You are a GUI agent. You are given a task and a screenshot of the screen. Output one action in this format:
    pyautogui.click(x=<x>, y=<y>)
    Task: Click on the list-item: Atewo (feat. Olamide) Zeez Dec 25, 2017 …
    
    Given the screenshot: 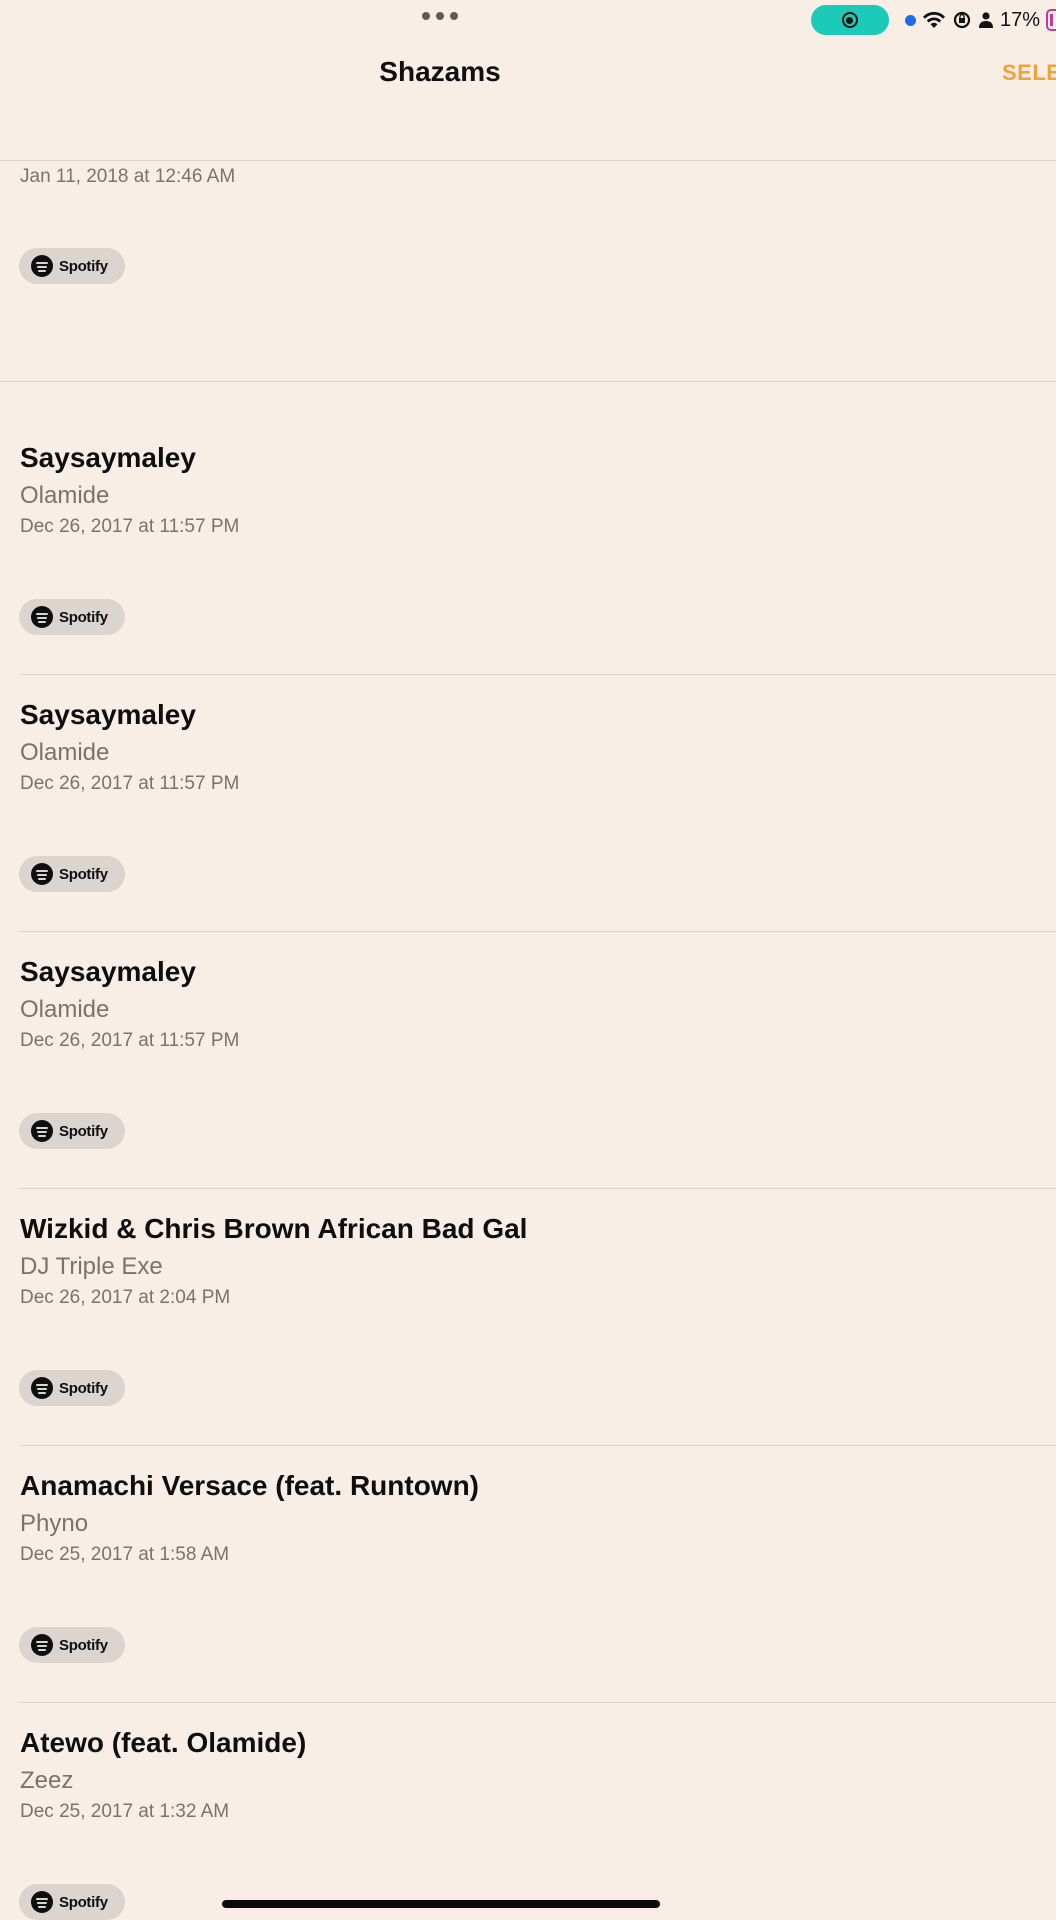 What is the action you would take?
    pyautogui.click(x=537, y=1823)
    